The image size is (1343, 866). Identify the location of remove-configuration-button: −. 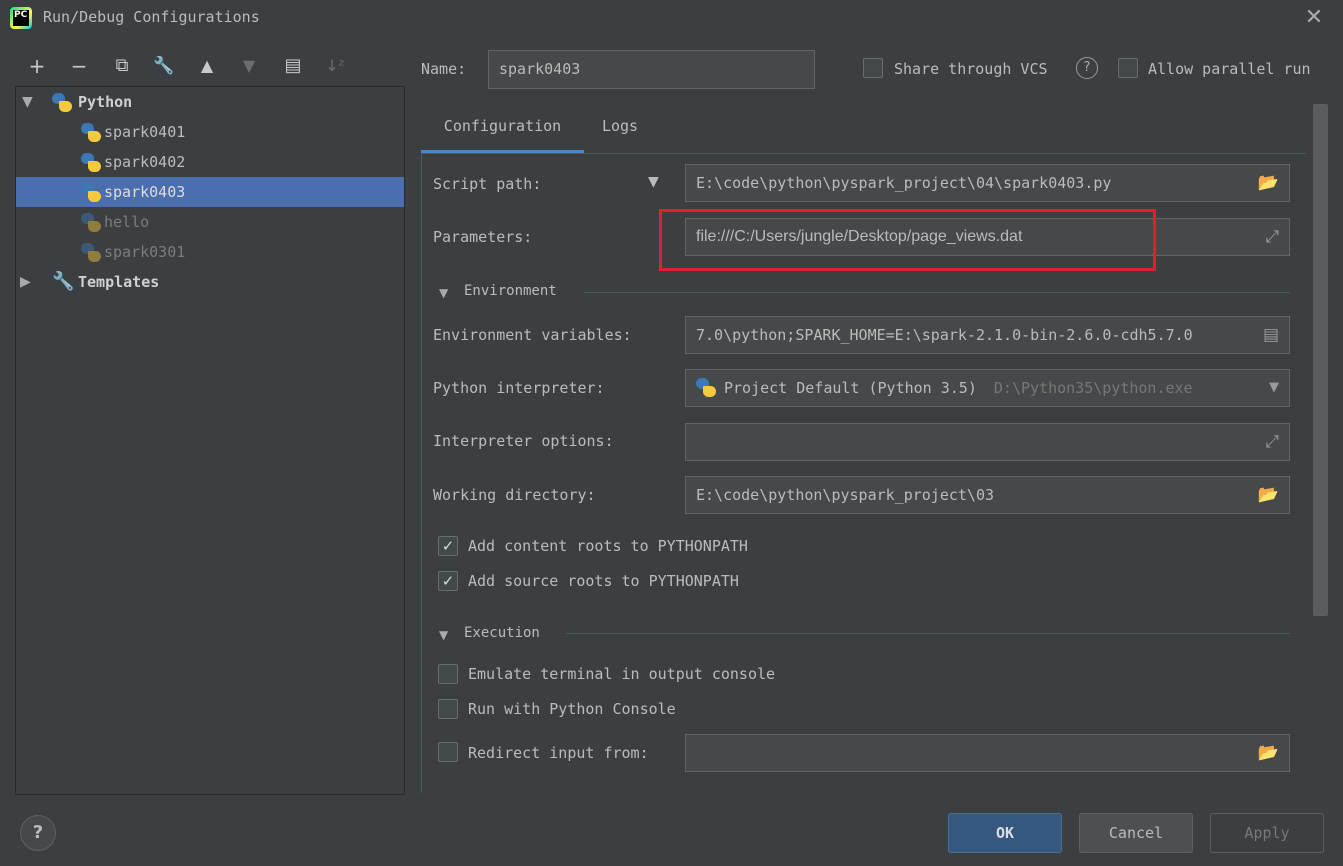
(79, 66).